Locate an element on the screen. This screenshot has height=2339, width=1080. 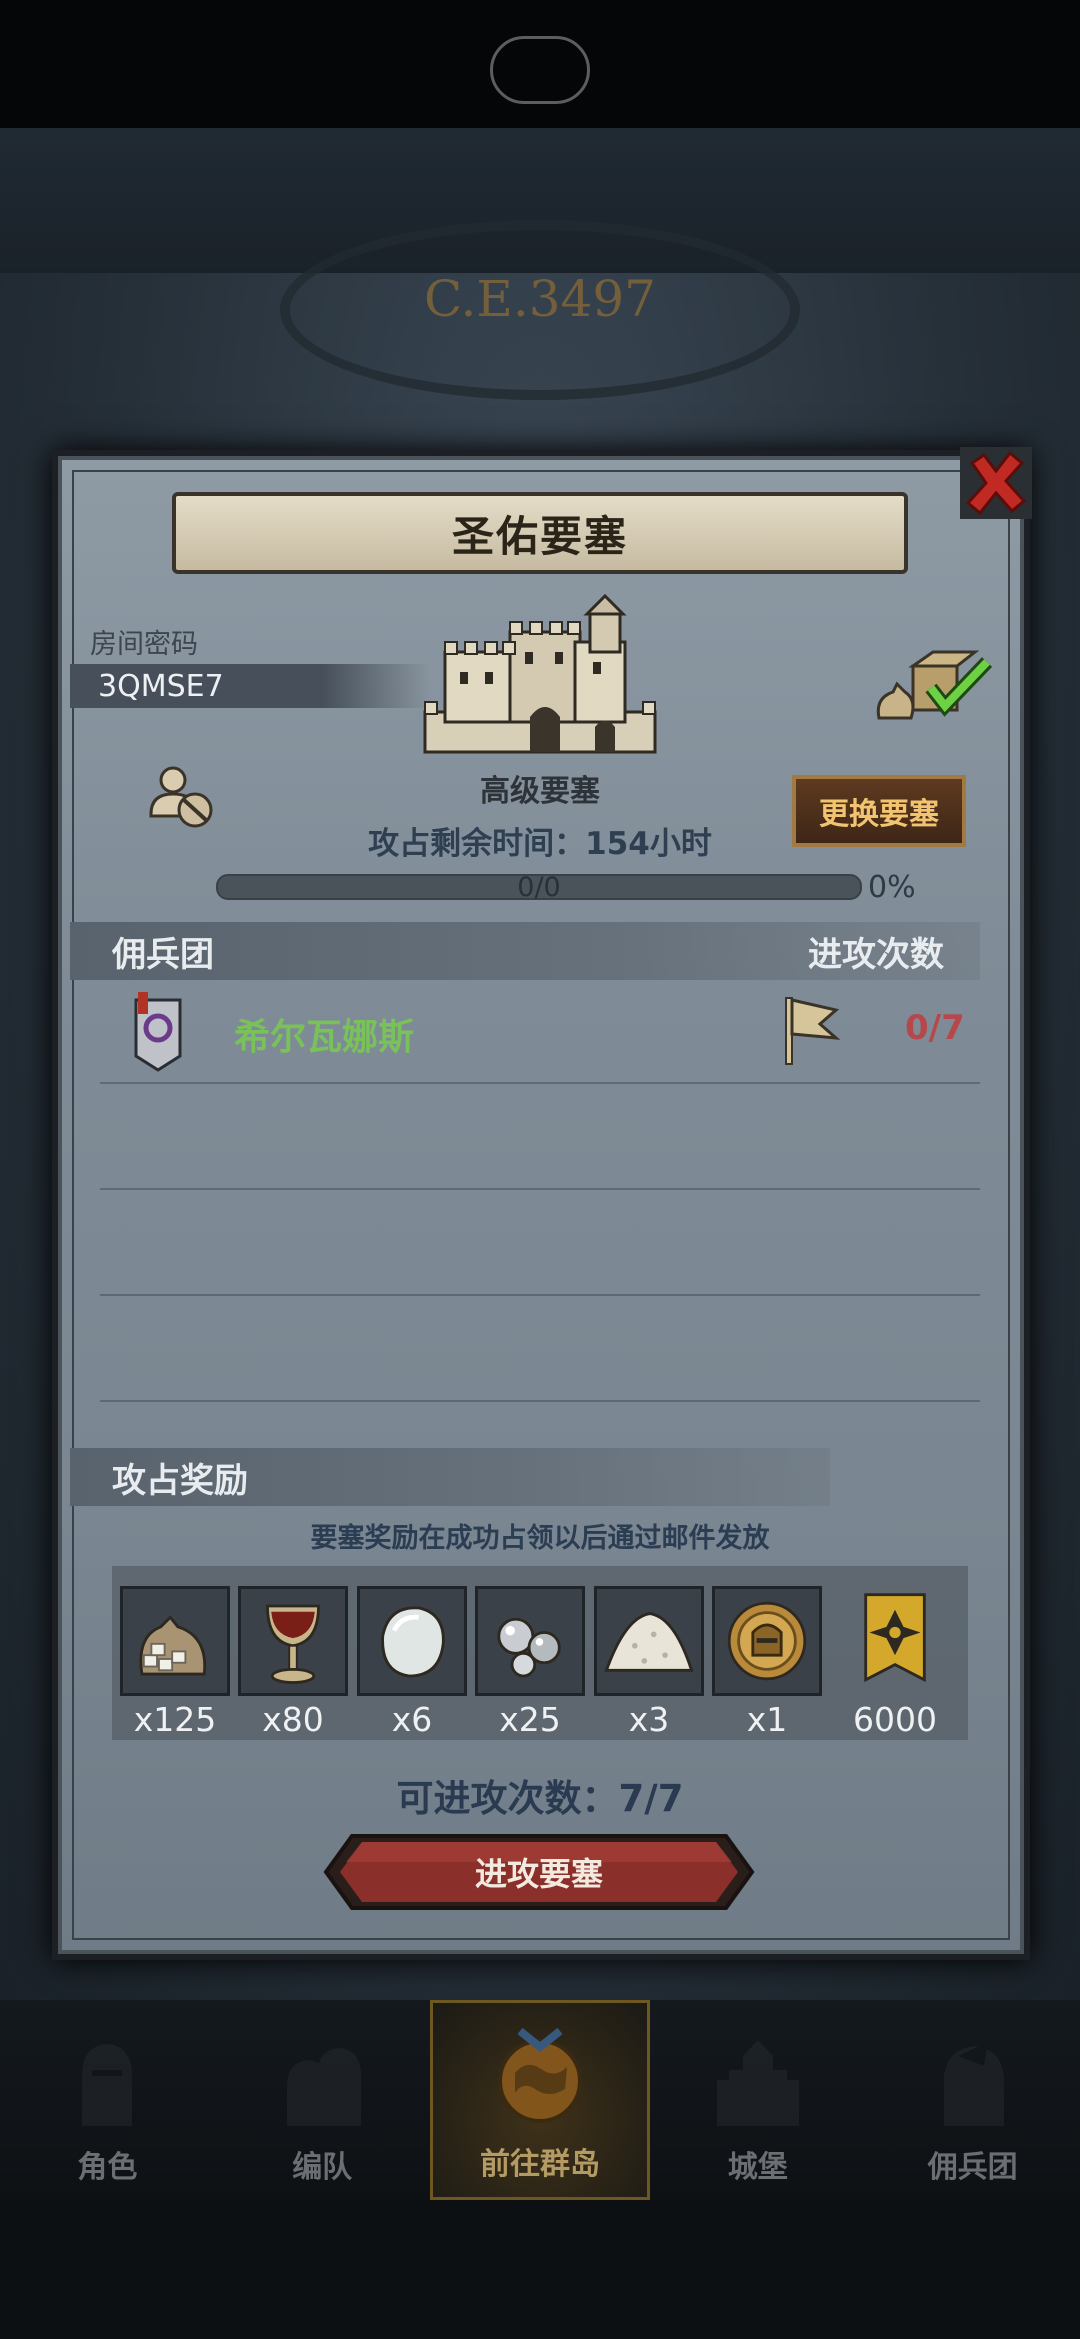
mercenary-name: 希尔瓦娜斯 is located at coordinates (324, 1037).